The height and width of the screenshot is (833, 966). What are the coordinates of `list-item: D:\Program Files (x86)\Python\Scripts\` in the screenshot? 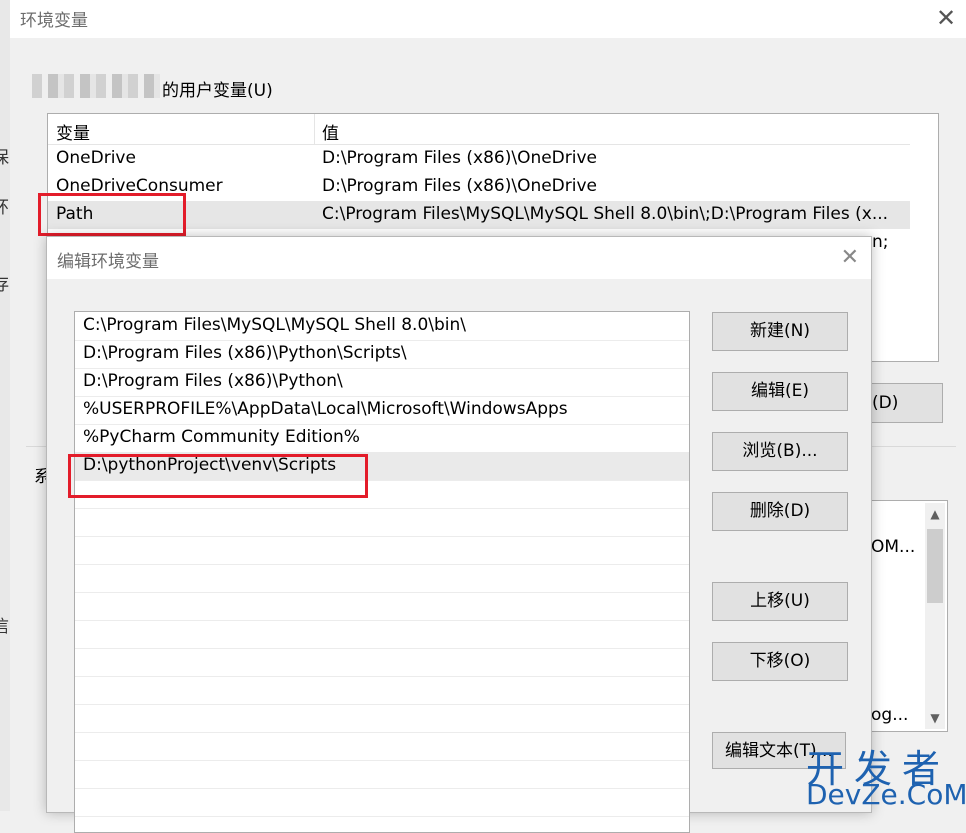 It's located at (382, 354).